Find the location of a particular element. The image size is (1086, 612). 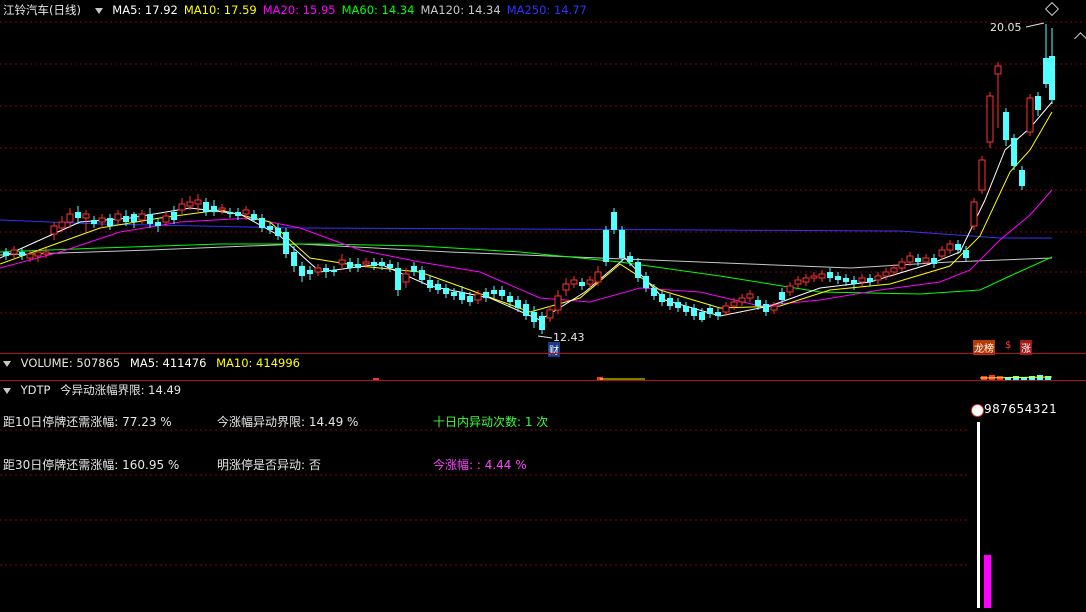

ma-legend-item: MA5: 17.92 is located at coordinates (145, 10).